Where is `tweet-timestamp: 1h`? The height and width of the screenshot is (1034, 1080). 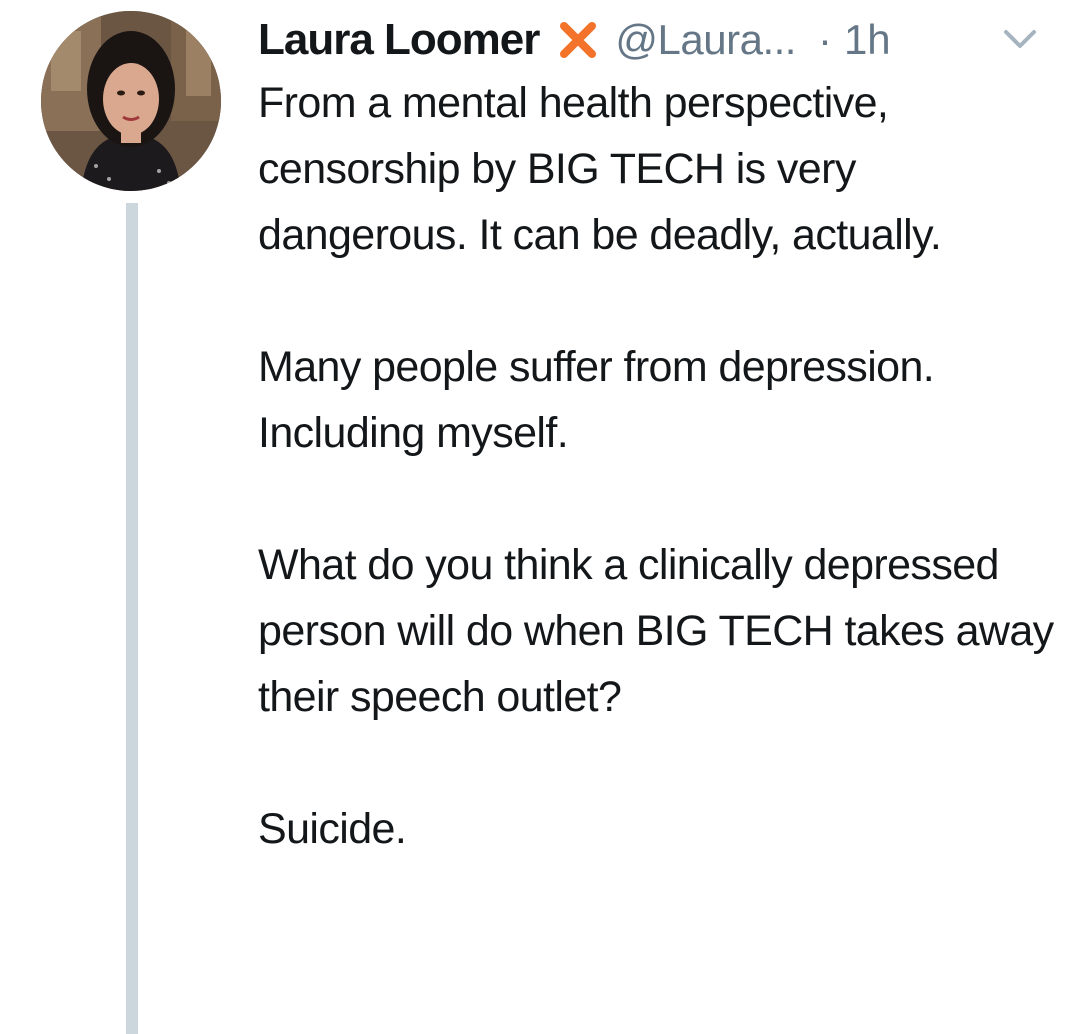
tweet-timestamp: 1h is located at coordinates (867, 40).